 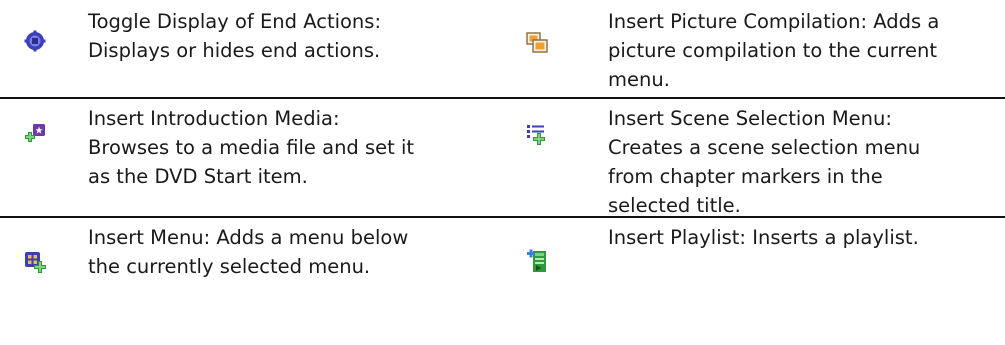 What do you see at coordinates (763, 237) in the screenshot?
I see `item-description: Insert Playlist: Inserts a playlist.` at bounding box center [763, 237].